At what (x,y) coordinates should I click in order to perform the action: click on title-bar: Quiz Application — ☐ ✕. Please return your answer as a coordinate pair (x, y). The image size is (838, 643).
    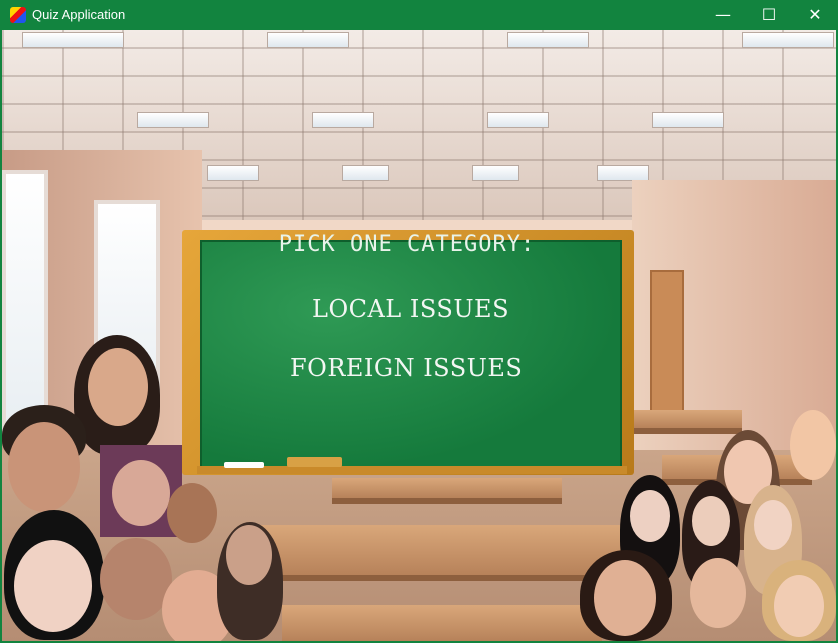
    Looking at the image, I should click on (419, 15).